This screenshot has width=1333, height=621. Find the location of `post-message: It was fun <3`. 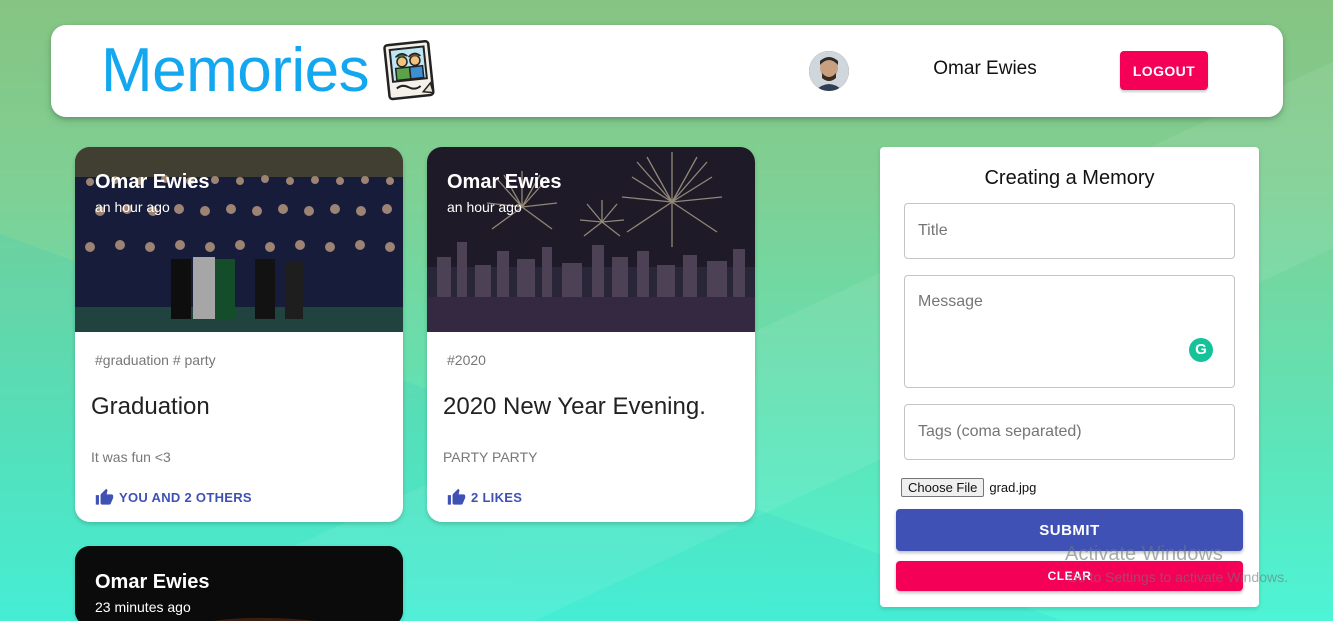

post-message: It was fun <3 is located at coordinates (131, 457).